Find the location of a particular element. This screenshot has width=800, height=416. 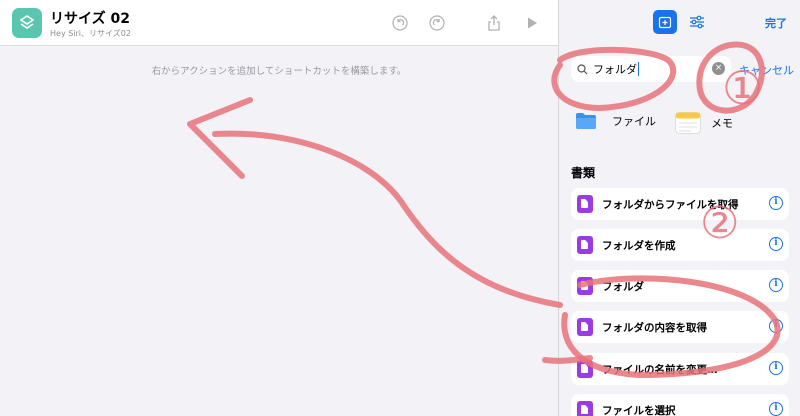

action-label: フォルダ is located at coordinates (623, 286).